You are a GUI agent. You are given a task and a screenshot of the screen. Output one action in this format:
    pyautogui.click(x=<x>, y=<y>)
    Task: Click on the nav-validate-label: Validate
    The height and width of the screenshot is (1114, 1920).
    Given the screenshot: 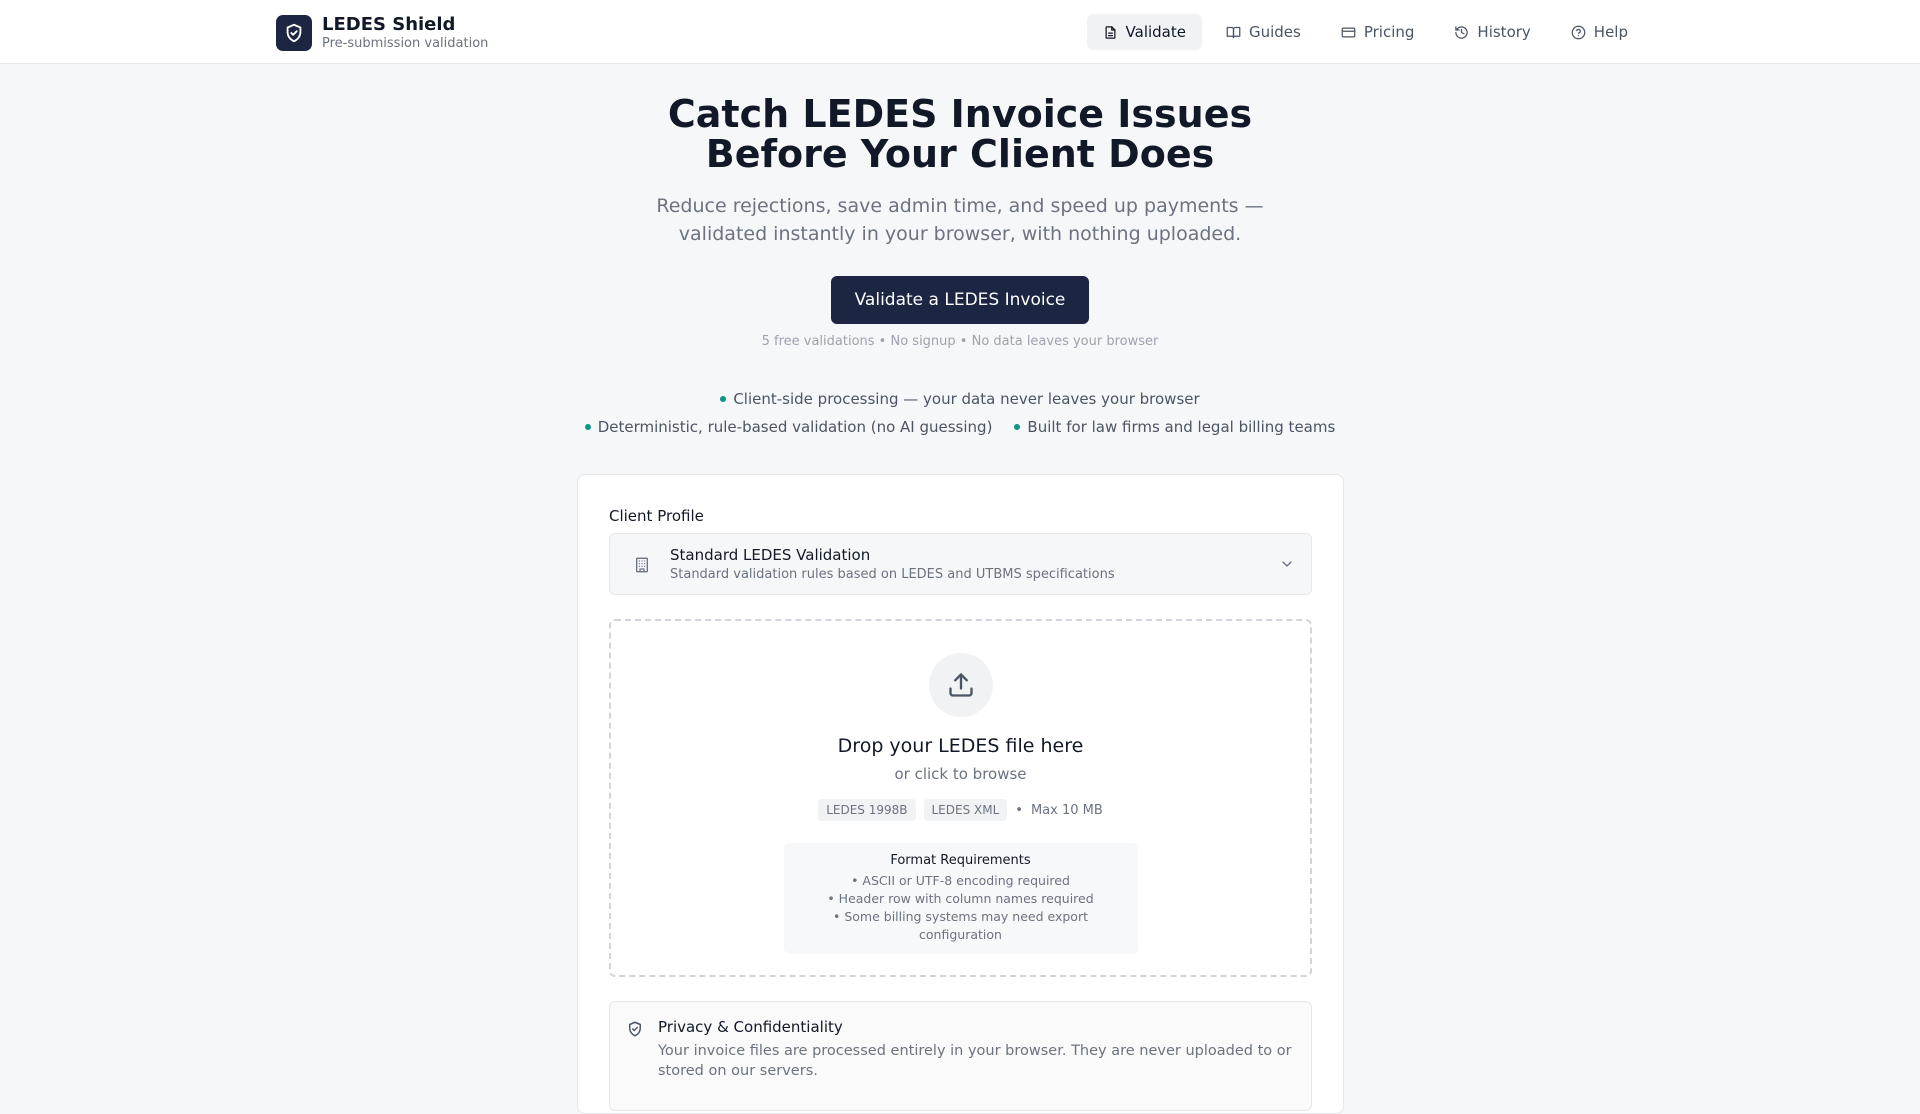 What is the action you would take?
    pyautogui.click(x=1155, y=32)
    